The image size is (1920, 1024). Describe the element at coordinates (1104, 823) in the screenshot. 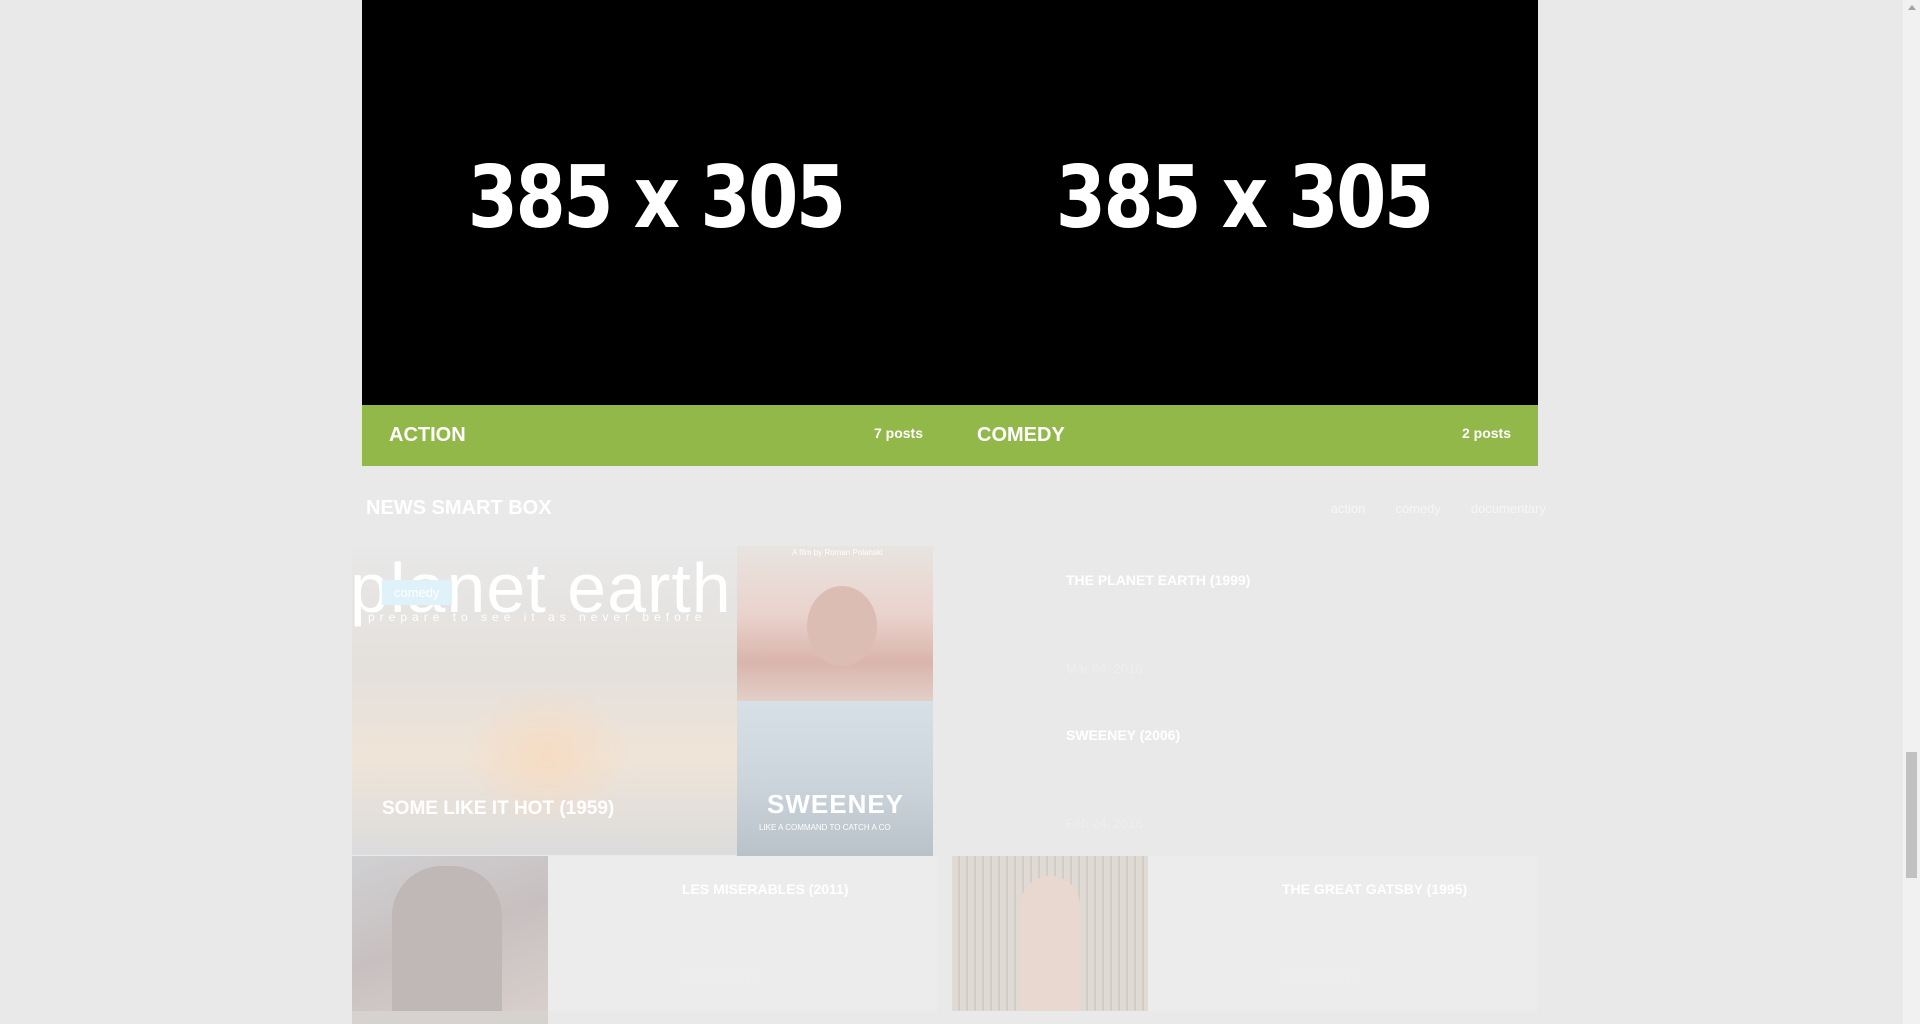

I see `post-date: Feb 24, 2016` at that location.